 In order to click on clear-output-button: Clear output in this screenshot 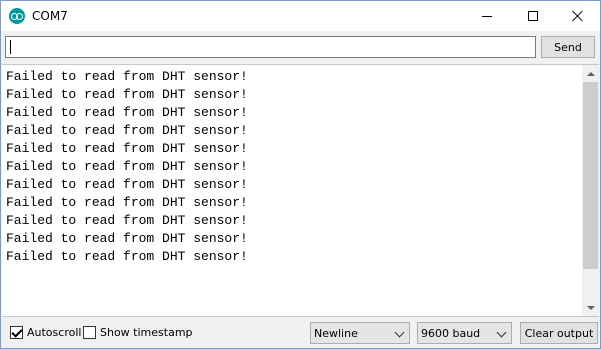, I will do `click(559, 333)`.